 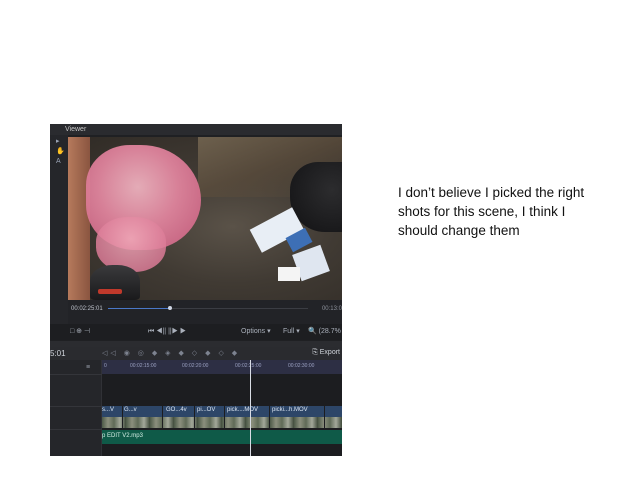 What do you see at coordinates (143, 366) in the screenshot?
I see `ruler-tick: 00:02:15:00` at bounding box center [143, 366].